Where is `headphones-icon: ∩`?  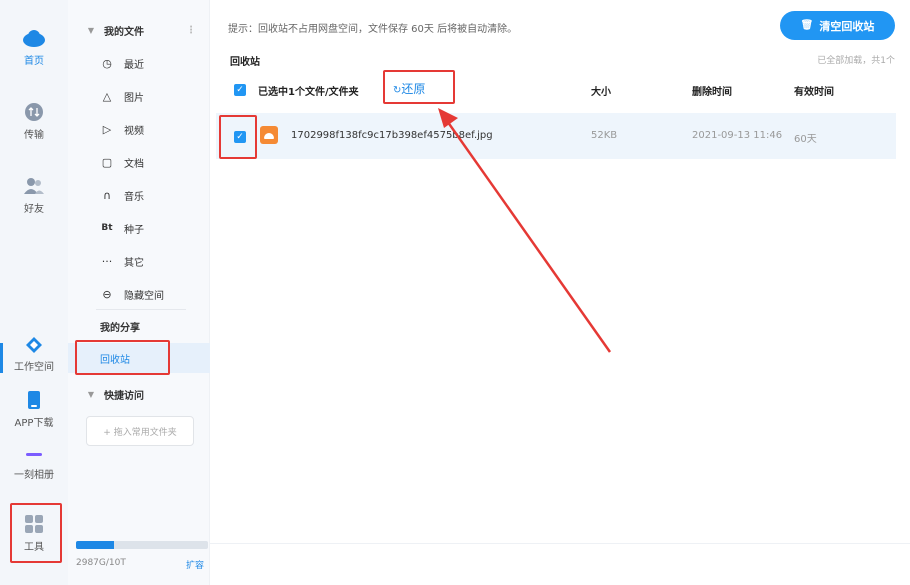
headphones-icon: ∩ is located at coordinates (107, 195).